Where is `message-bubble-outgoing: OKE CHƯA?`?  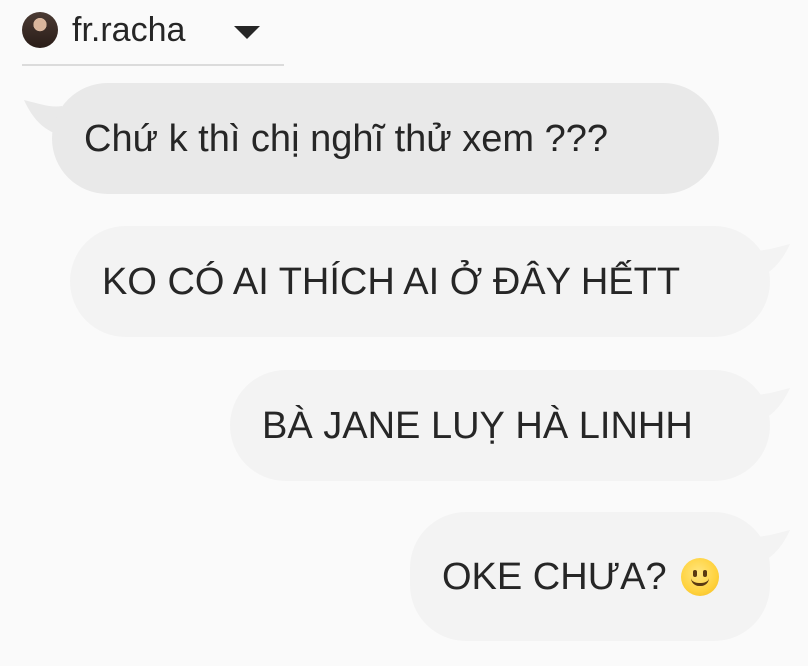 message-bubble-outgoing: OKE CHƯA? is located at coordinates (590, 576).